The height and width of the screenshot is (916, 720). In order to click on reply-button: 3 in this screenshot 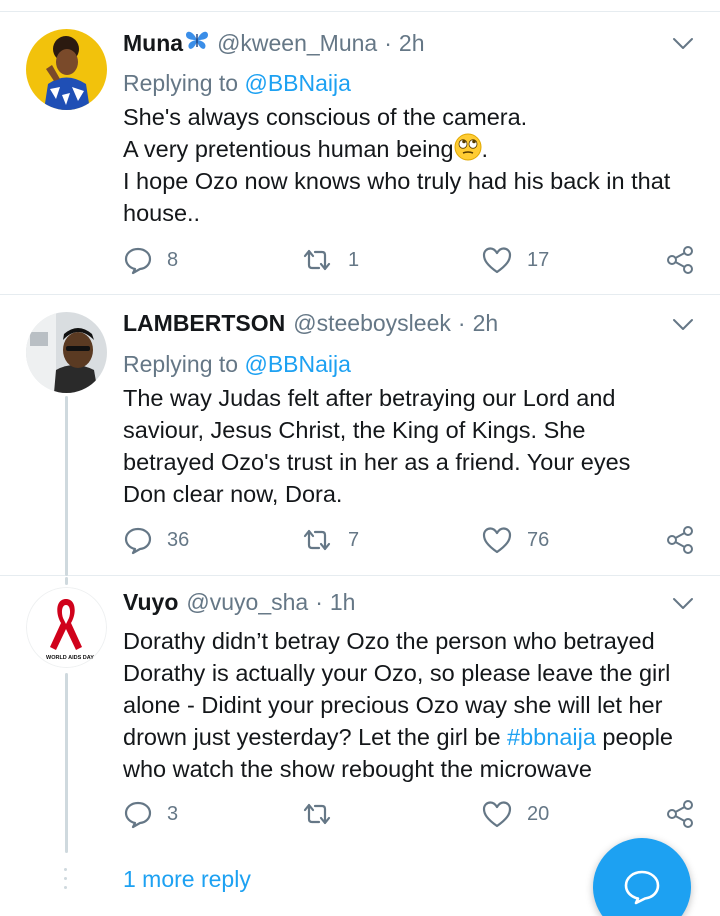, I will do `click(150, 814)`.